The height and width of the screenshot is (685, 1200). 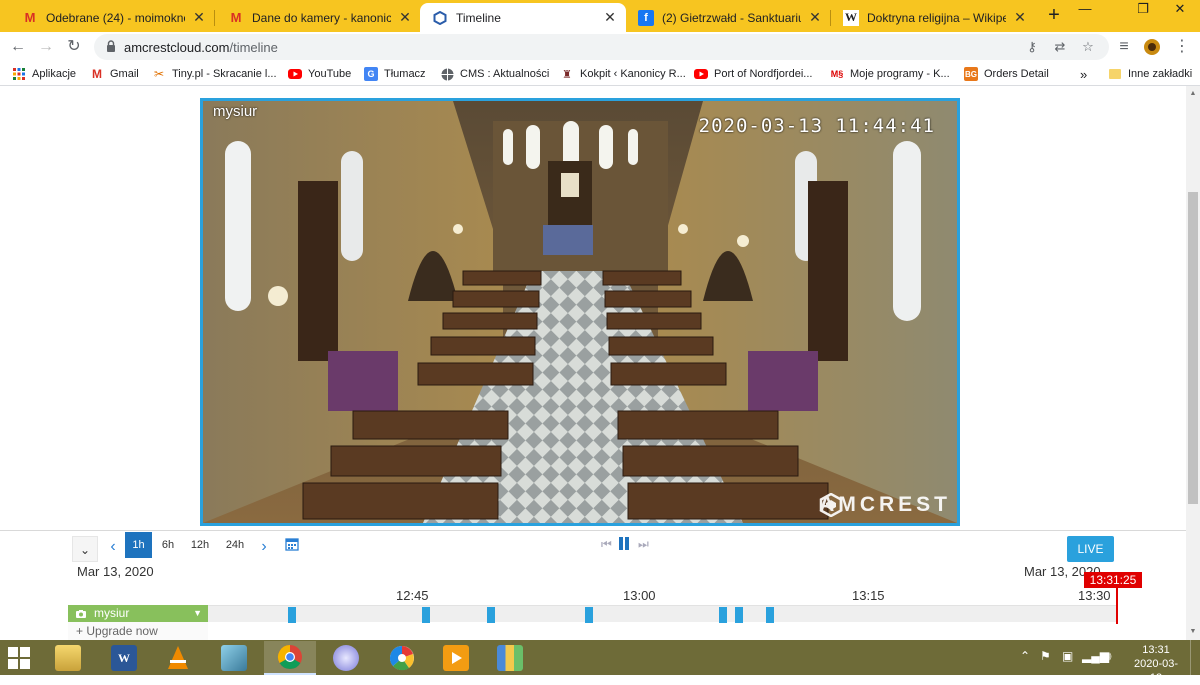 What do you see at coordinates (18, 47) in the screenshot?
I see `back-button: ←` at bounding box center [18, 47].